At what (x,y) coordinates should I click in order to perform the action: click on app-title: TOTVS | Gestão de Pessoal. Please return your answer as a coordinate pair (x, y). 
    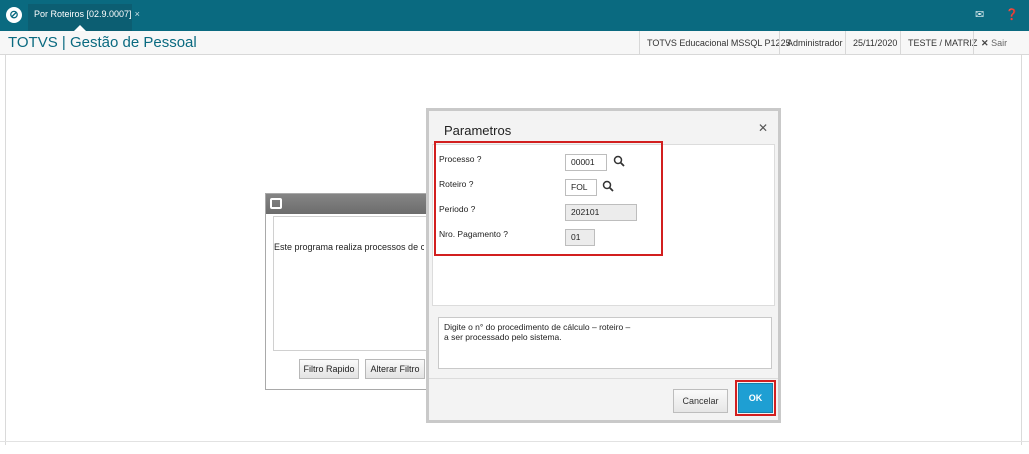
    Looking at the image, I should click on (102, 42).